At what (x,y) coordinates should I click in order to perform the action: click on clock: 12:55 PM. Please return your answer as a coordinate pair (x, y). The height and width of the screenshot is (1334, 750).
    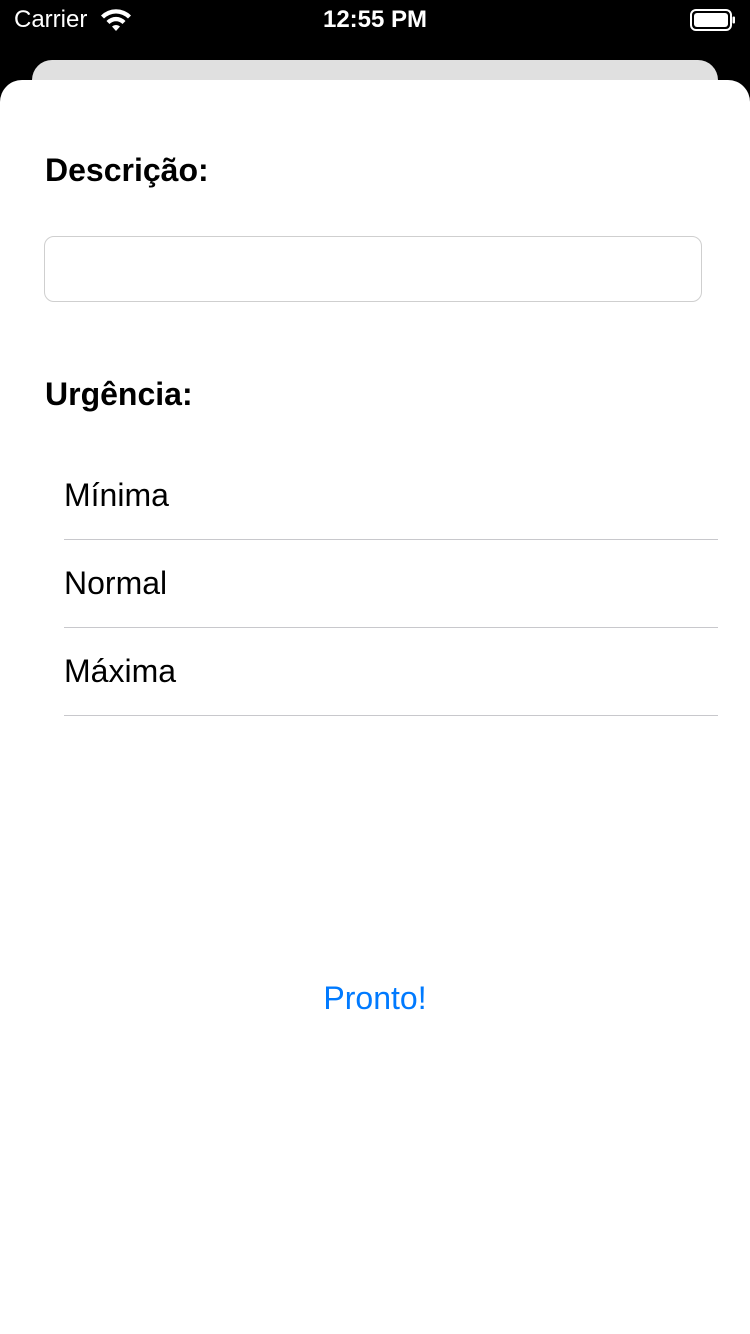
    Looking at the image, I should click on (375, 19).